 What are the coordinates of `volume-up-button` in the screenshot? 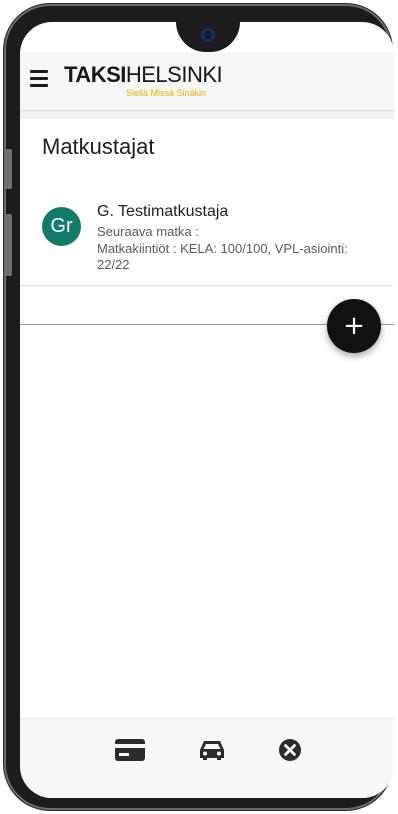 It's located at (8, 169).